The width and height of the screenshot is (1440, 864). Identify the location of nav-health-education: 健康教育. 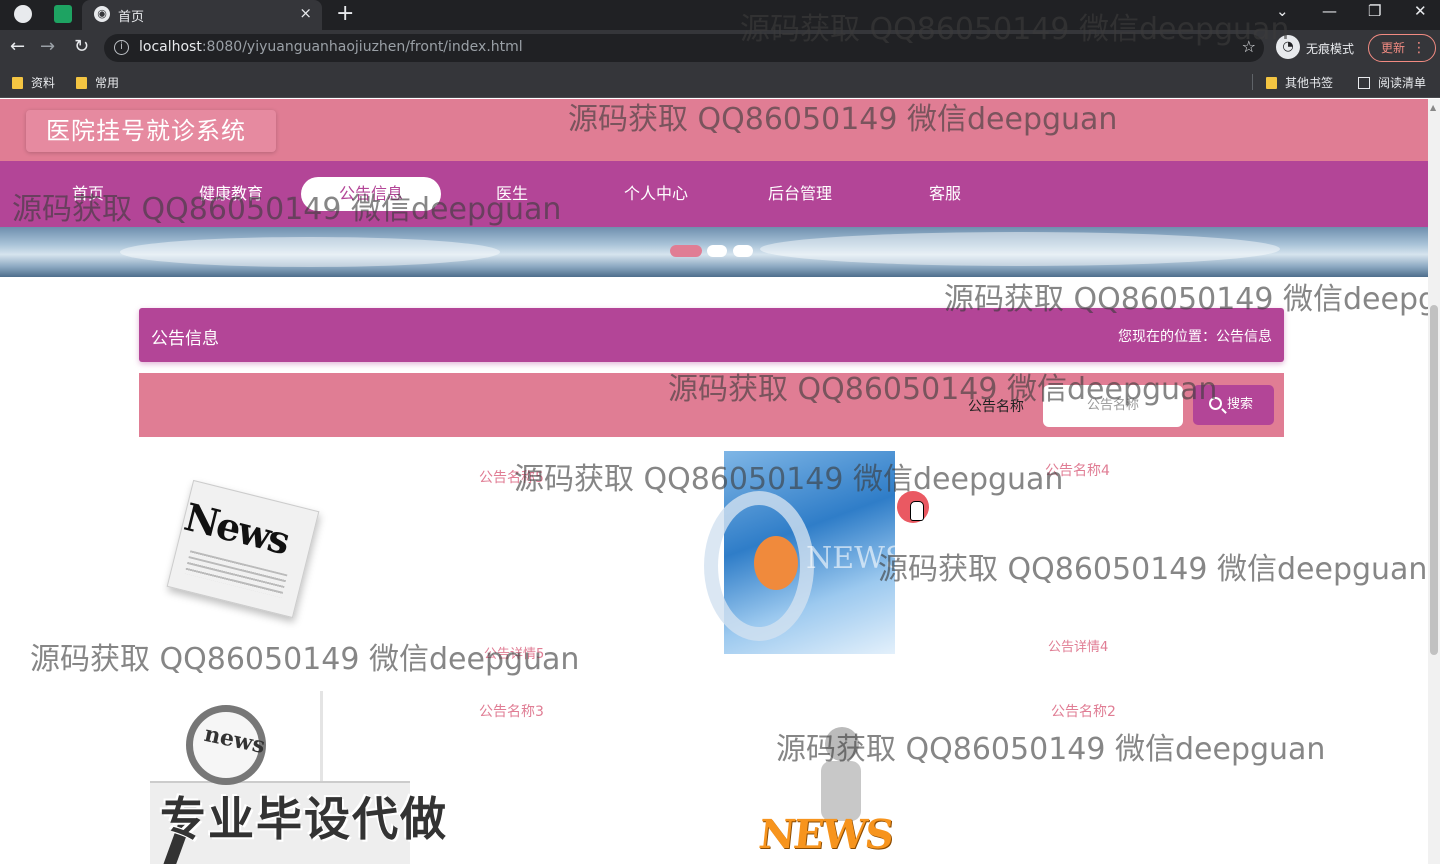
(231, 194).